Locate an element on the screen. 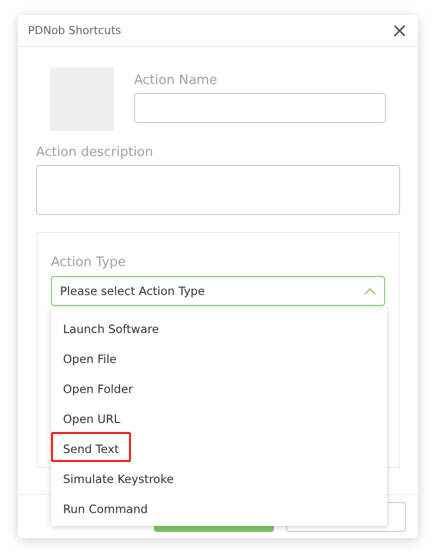  field-label: Action Type is located at coordinates (88, 262).